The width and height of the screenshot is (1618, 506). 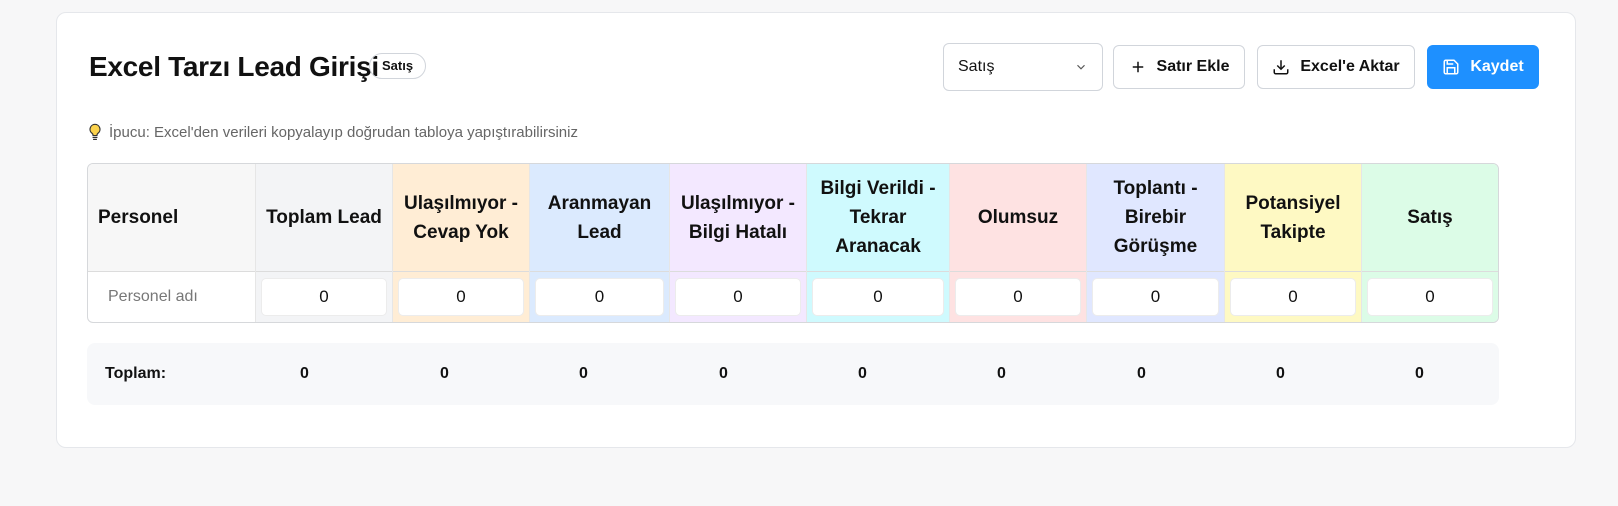 What do you see at coordinates (1023, 67) in the screenshot?
I see `department-select: Satış` at bounding box center [1023, 67].